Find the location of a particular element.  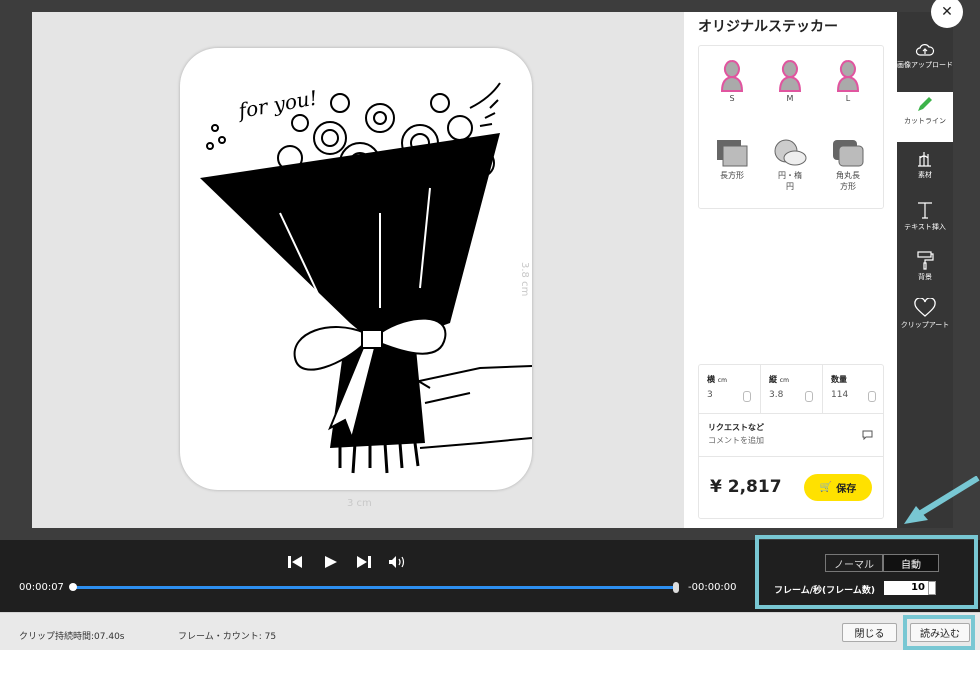

quantity-stepper is located at coordinates (872, 396).